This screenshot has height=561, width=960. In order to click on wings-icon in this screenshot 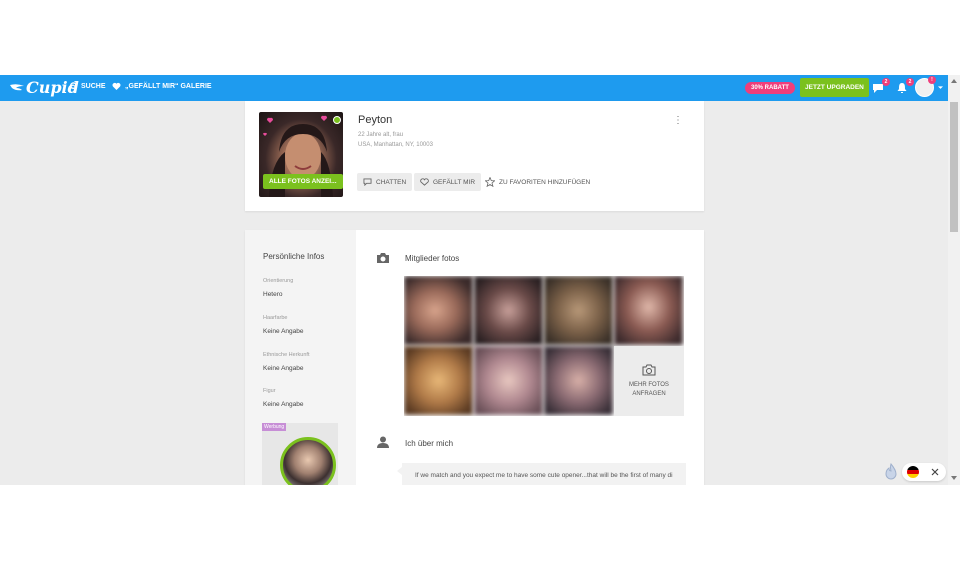, I will do `click(17, 86)`.